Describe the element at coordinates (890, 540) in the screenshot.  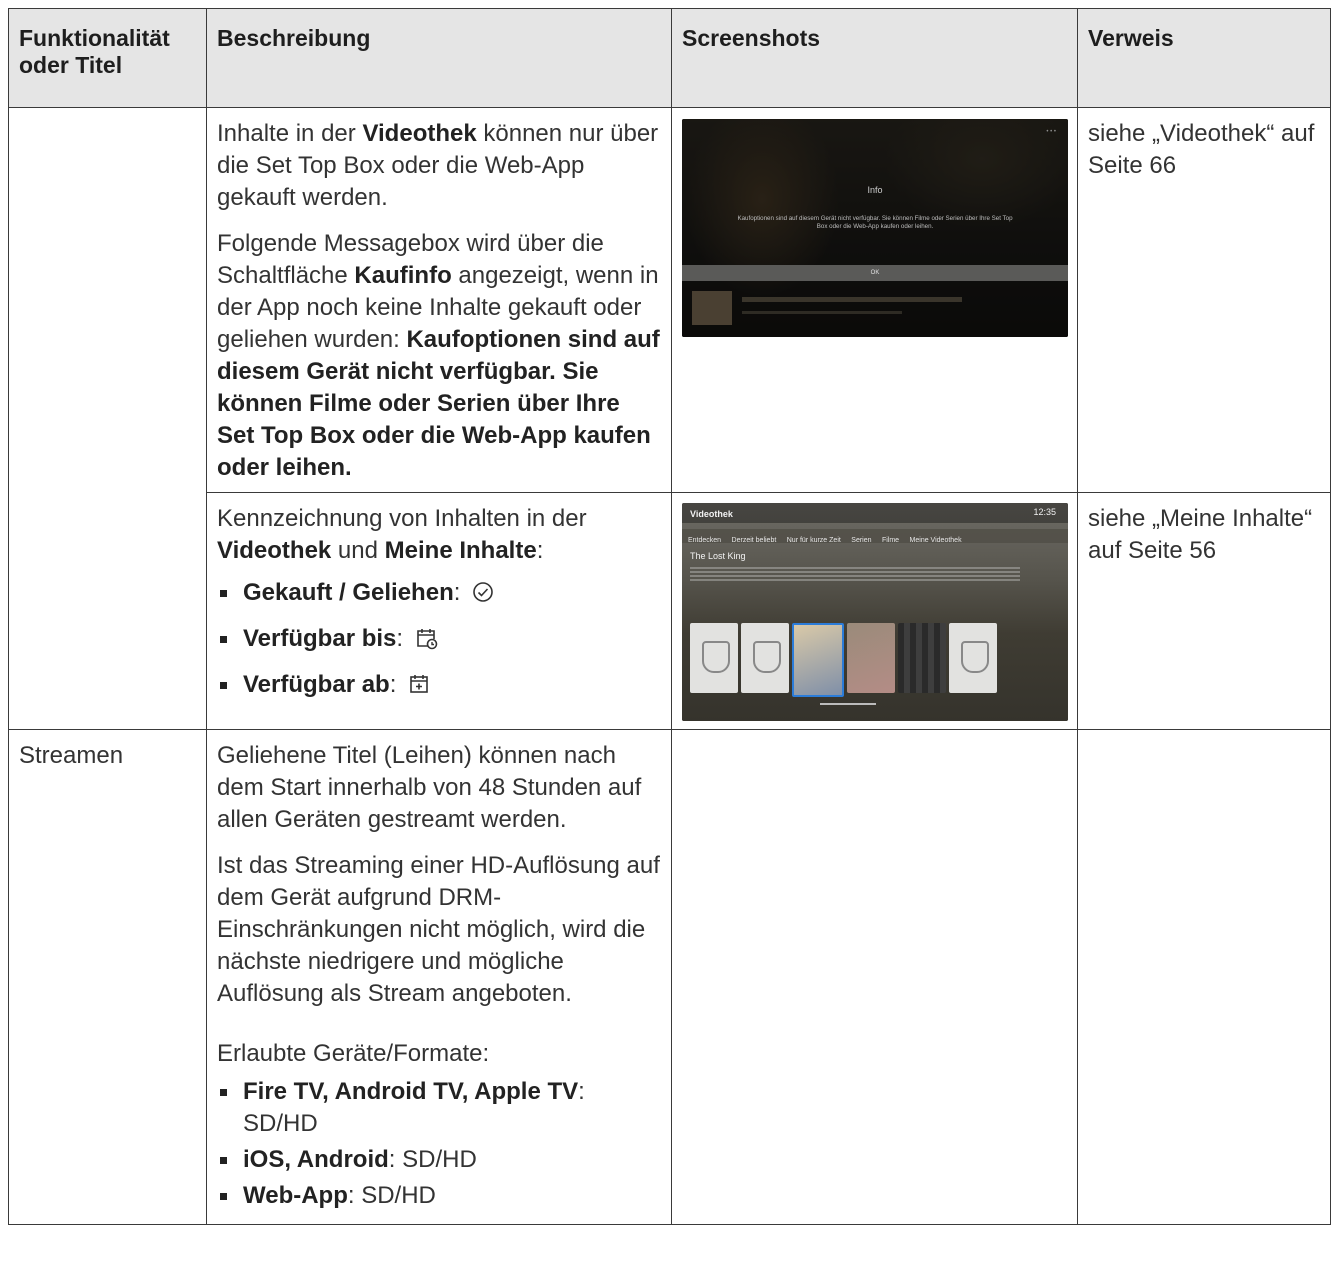
I see `nav-item: Filme` at that location.